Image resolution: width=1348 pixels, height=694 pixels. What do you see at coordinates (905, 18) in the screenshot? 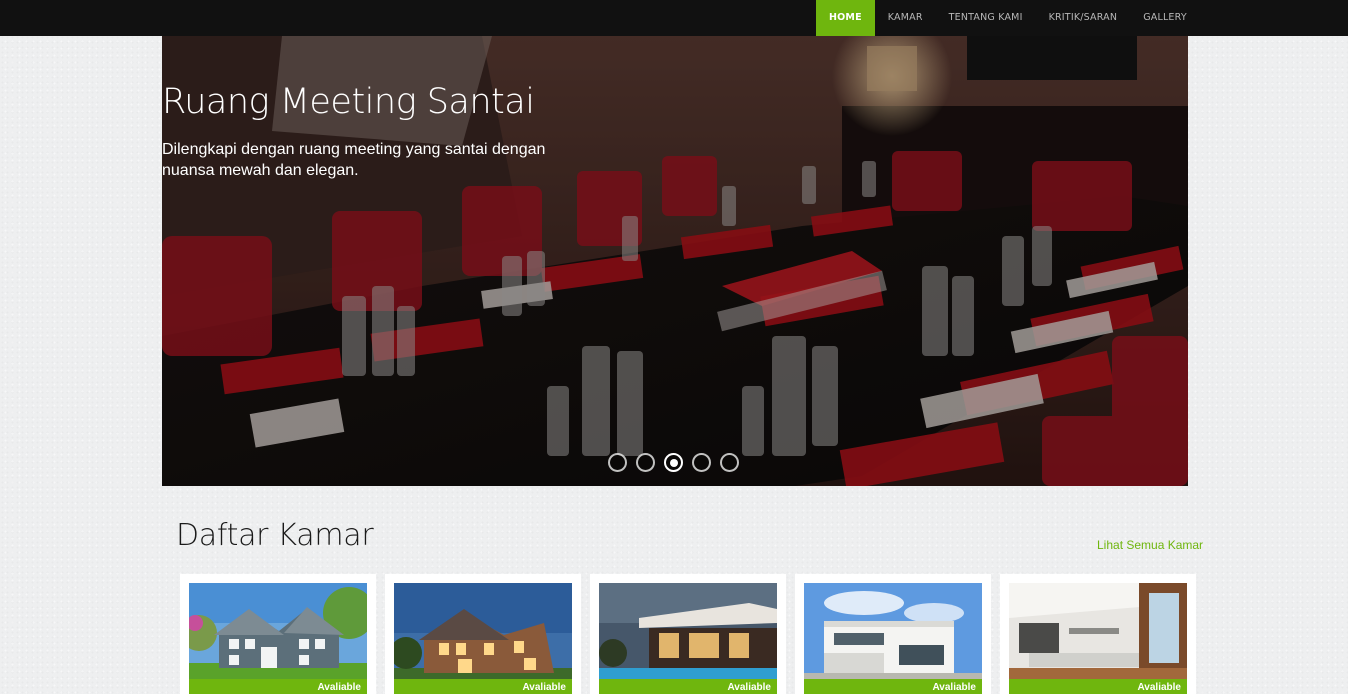
I see `nav-item-kamar: KAMAR` at bounding box center [905, 18].